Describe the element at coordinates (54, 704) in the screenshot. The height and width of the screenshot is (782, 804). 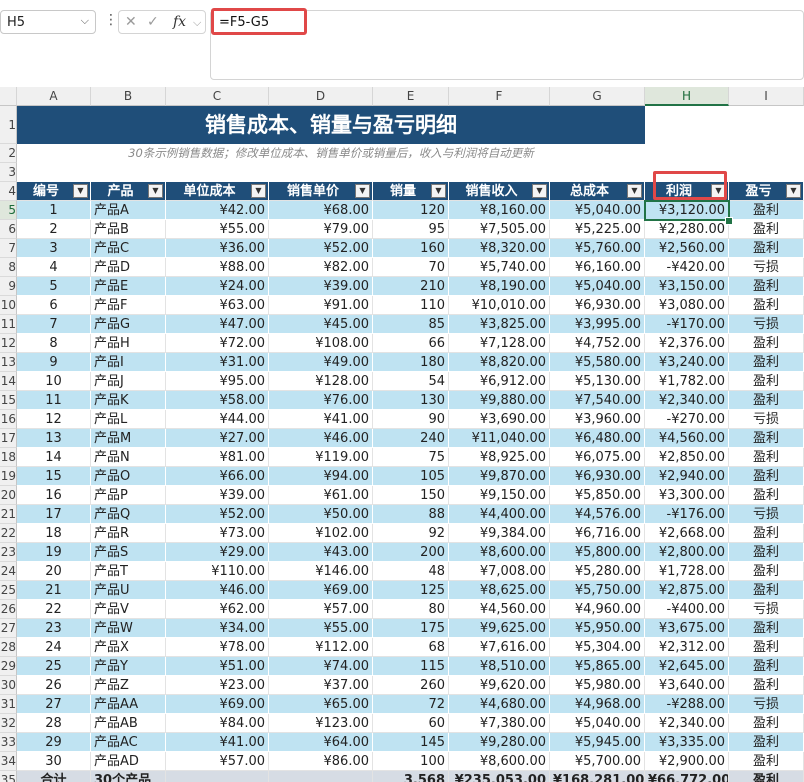
I see `table-cell: 27` at that location.